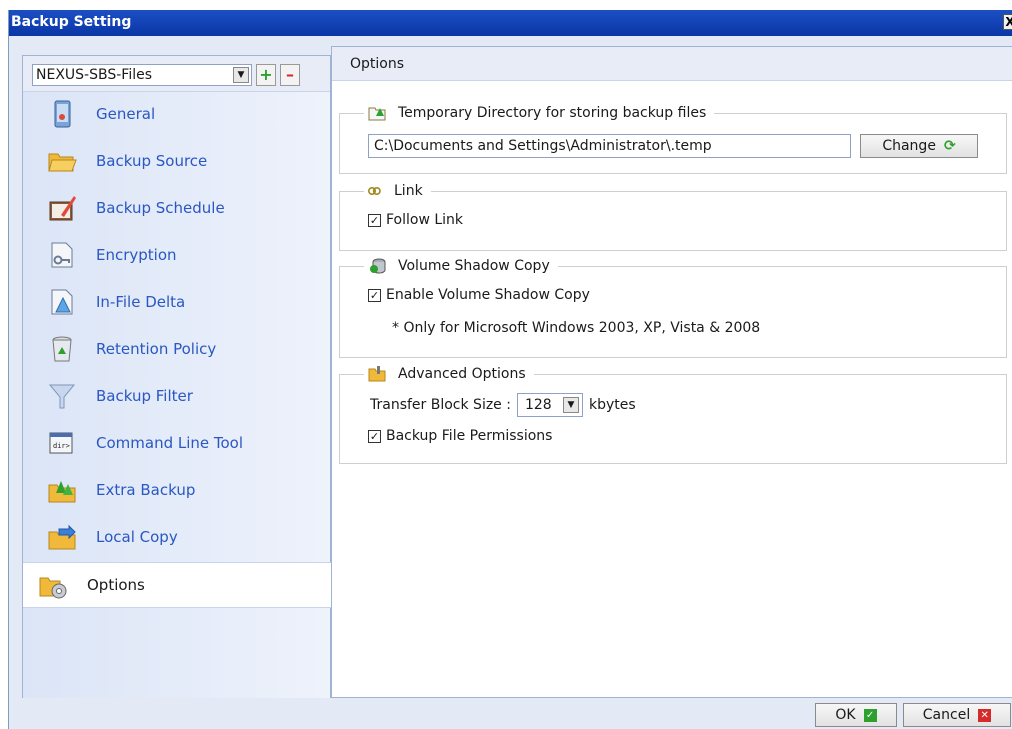 The width and height of the screenshot is (1012, 729). What do you see at coordinates (1007, 22) in the screenshot?
I see `close-button: X` at bounding box center [1007, 22].